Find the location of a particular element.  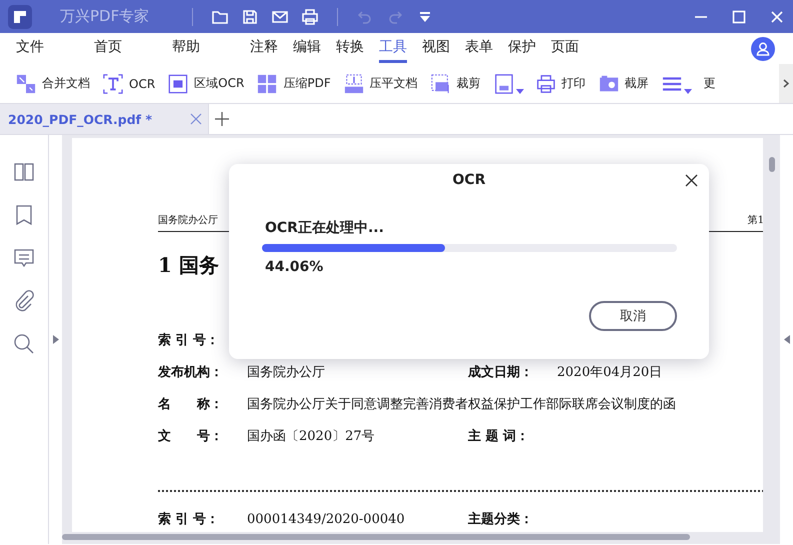

tool-button: 更 is located at coordinates (710, 83).